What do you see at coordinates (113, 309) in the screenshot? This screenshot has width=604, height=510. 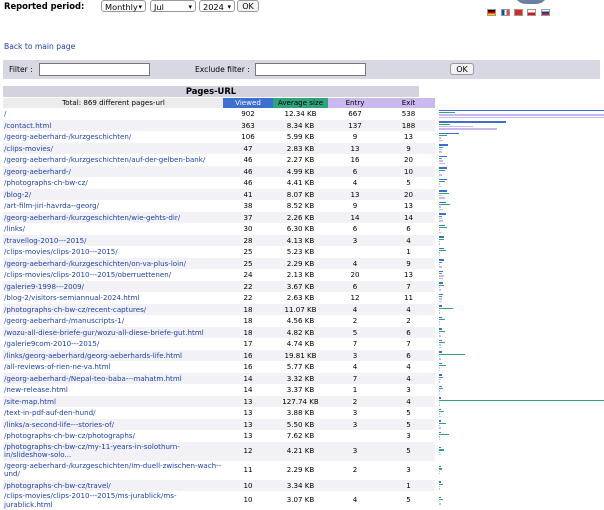 I see `page-url-link: /photographs-ch-bw-cz/recent-captures/` at bounding box center [113, 309].